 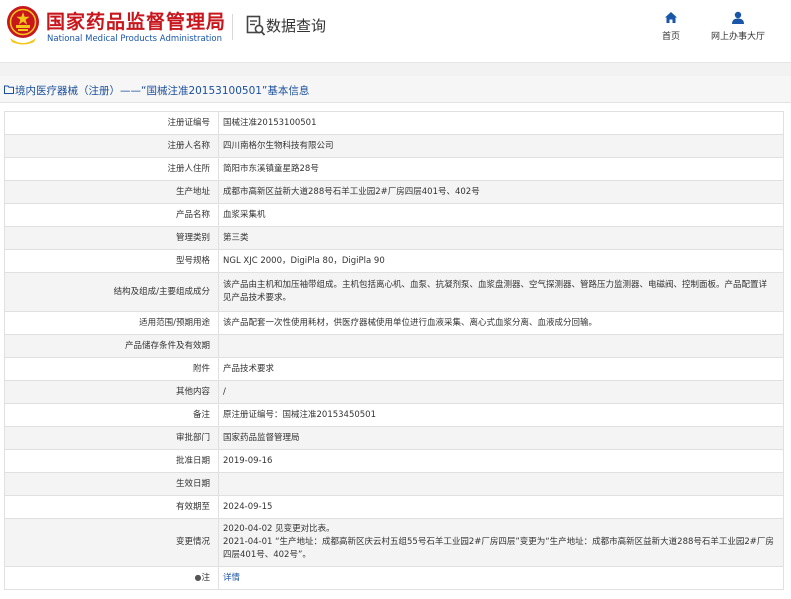 I want to click on table-row: 产品名称 血浆采集机, so click(x=394, y=215).